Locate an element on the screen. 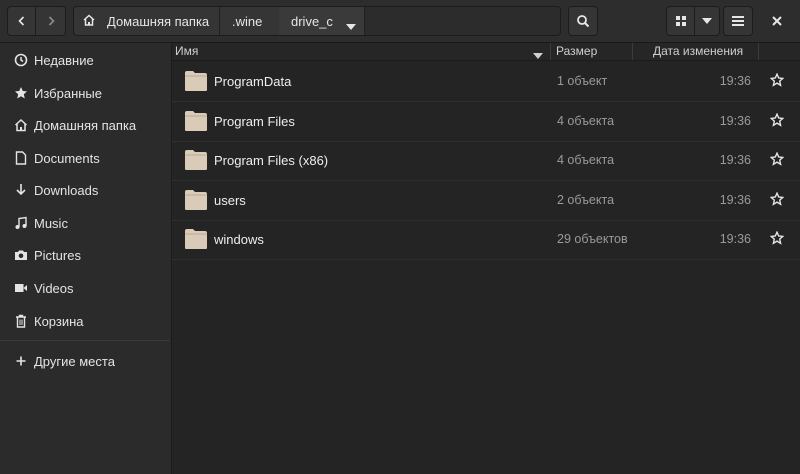 This screenshot has width=800, height=474. hamburger-icon is located at coordinates (738, 21).